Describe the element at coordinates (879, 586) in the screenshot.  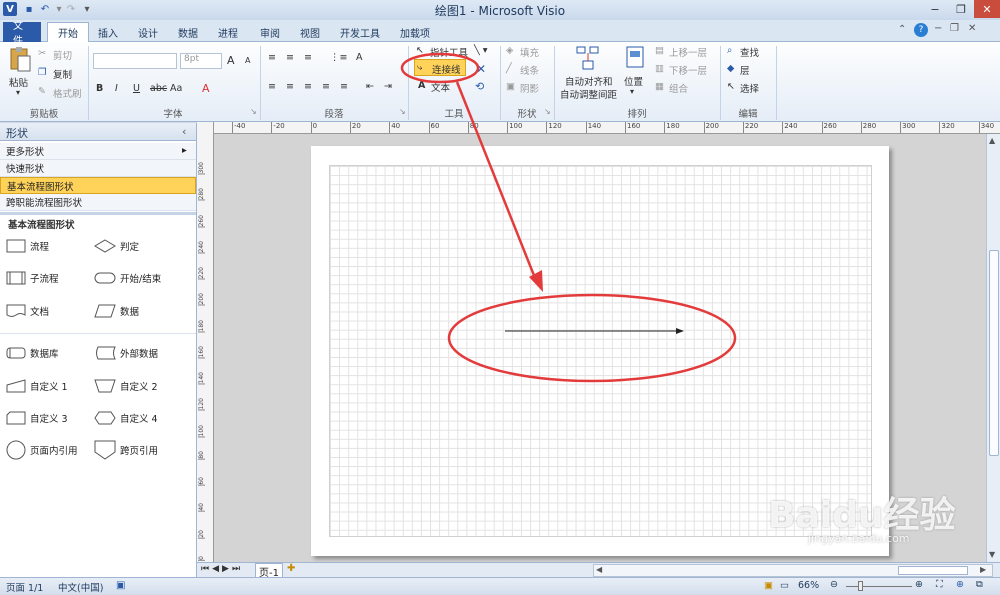
I see `zoom-slider-track` at that location.